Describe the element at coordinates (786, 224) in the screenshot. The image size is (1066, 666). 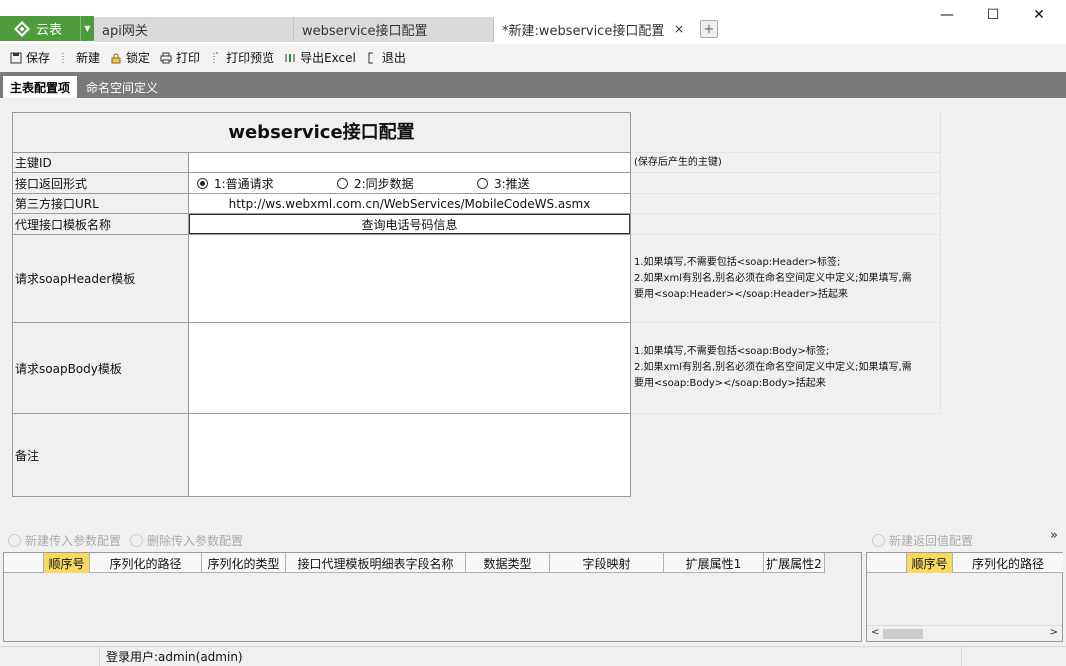
I see `note-proxy-template` at that location.